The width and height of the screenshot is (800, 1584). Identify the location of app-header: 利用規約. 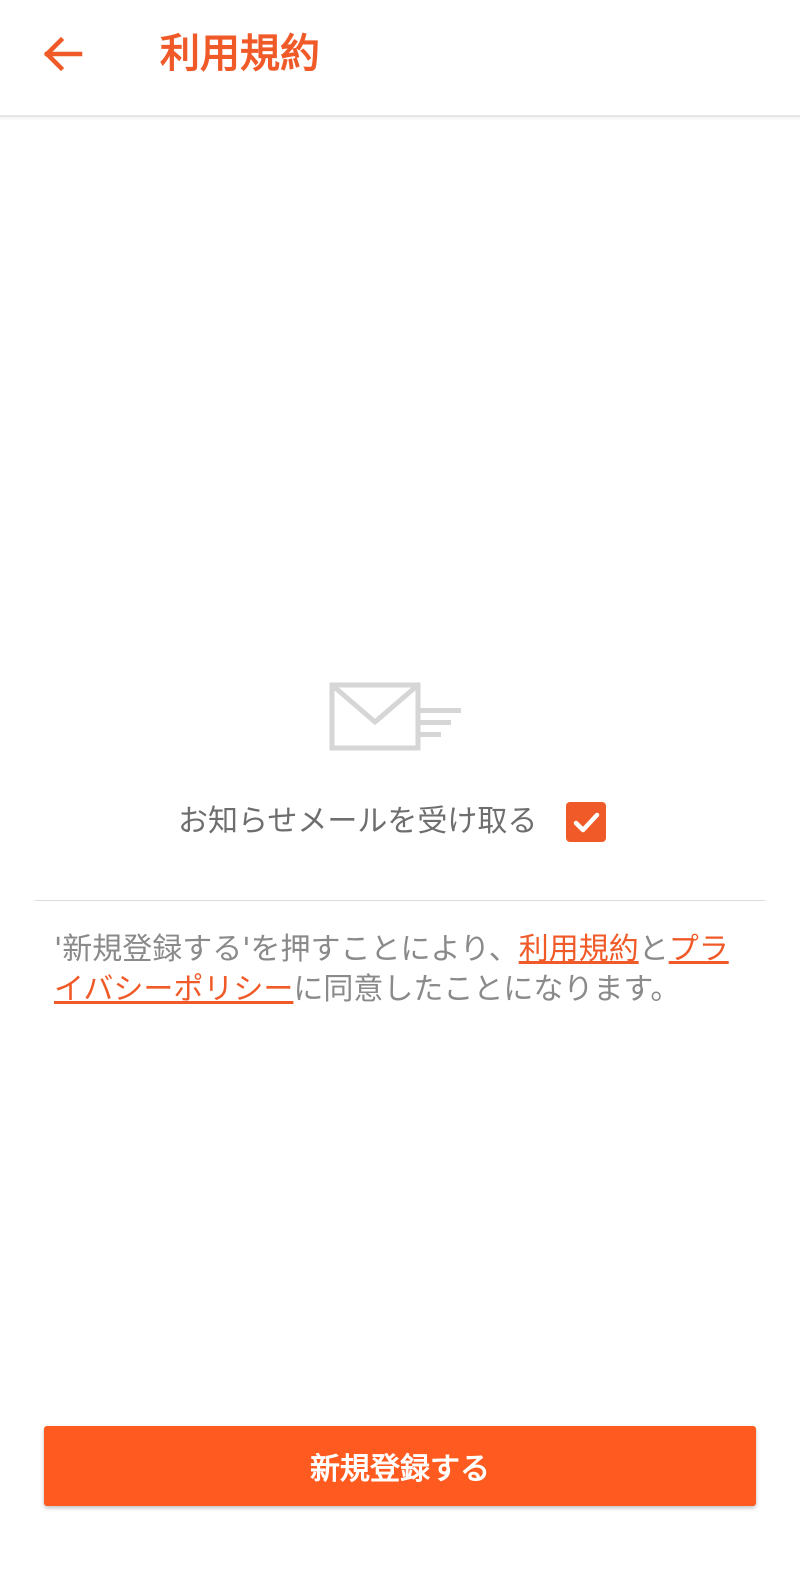
(400, 58).